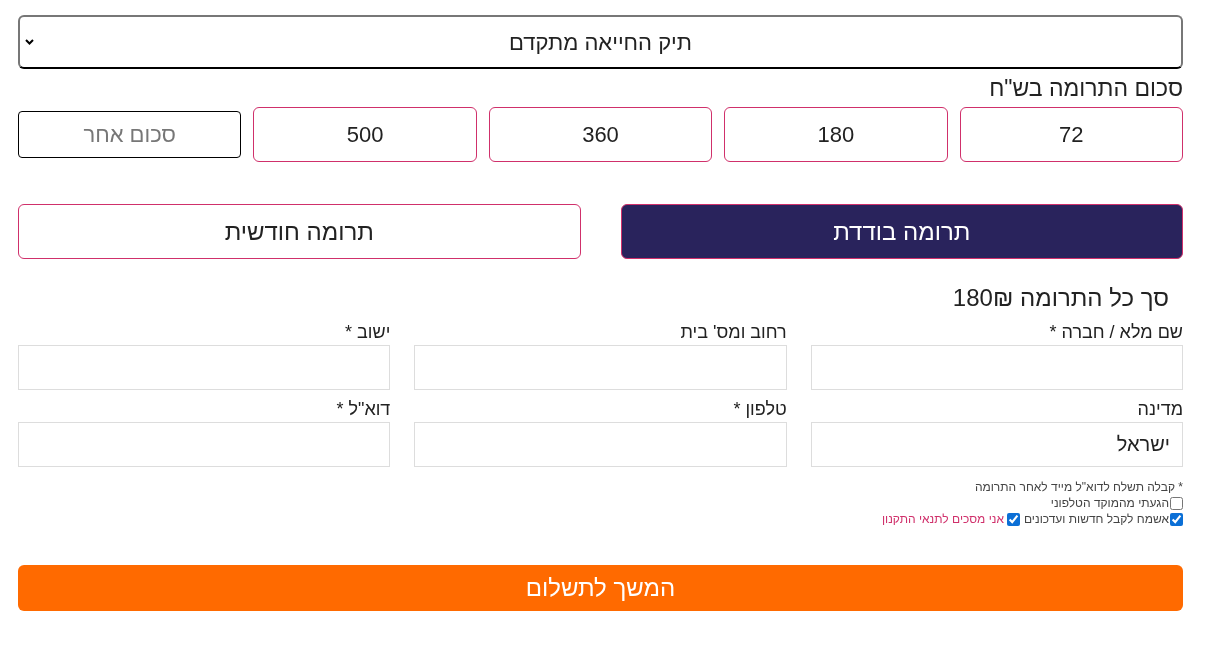 This screenshot has height=663, width=1209. What do you see at coordinates (1109, 503) in the screenshot?
I see `checkbox-label: הגעתי מהמוקד הטלפוני` at bounding box center [1109, 503].